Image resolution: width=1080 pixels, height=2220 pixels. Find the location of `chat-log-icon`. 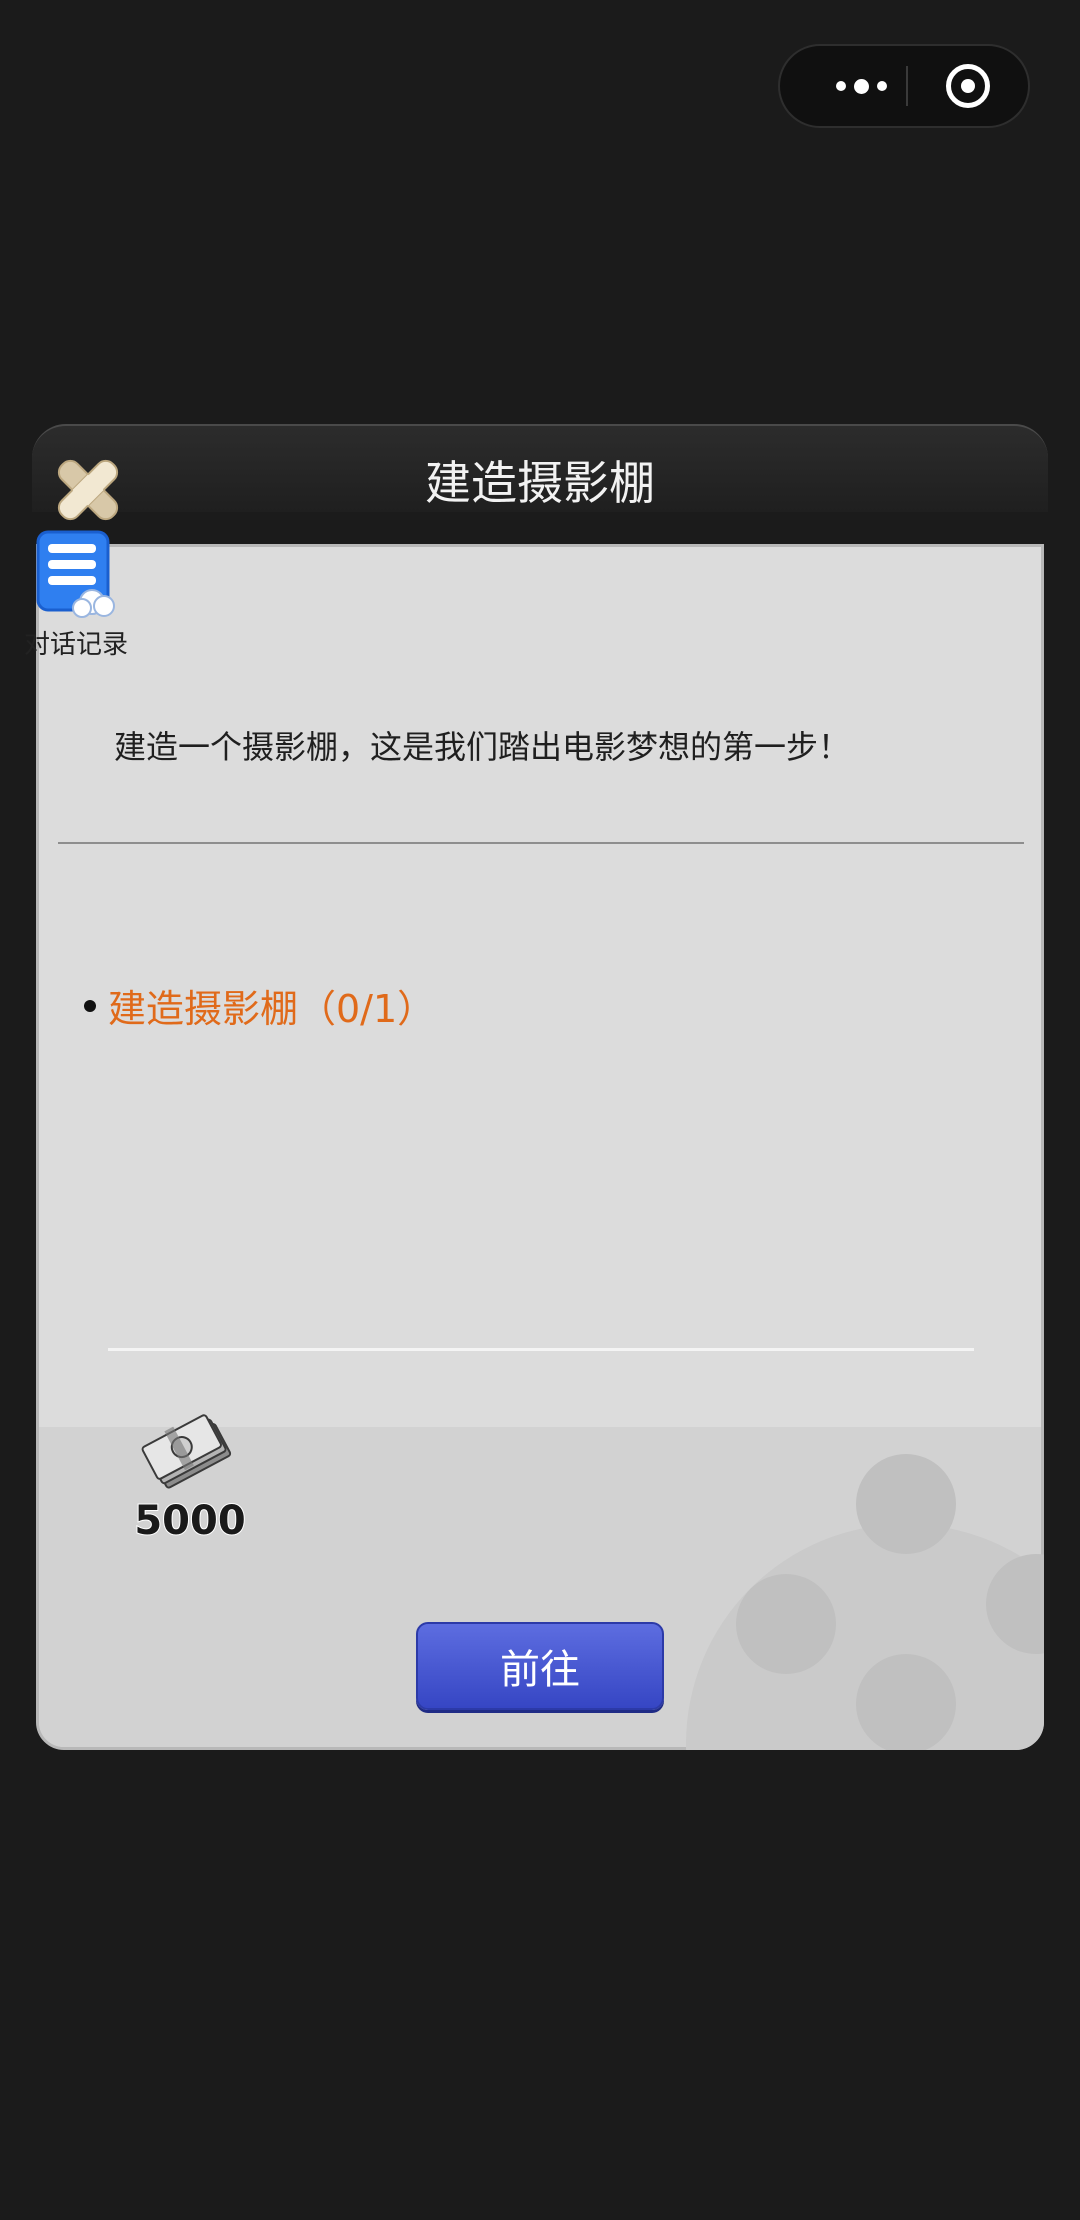

chat-log-icon is located at coordinates (76, 575).